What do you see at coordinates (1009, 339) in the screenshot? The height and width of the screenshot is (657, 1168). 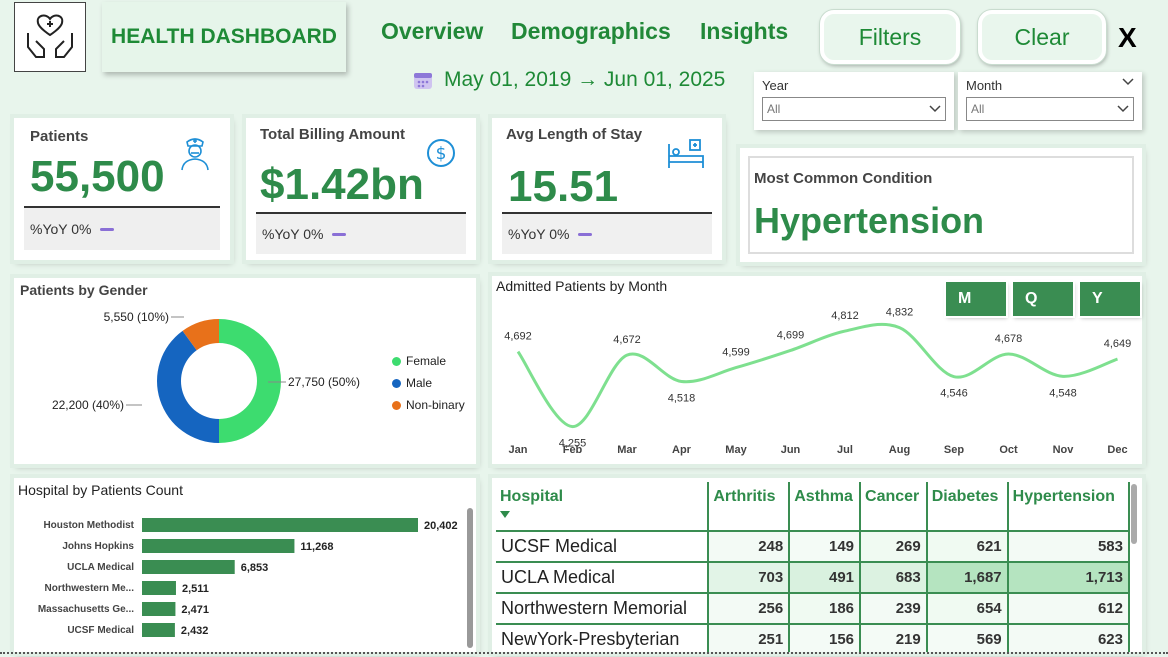 I see `line-data-label: 4,678` at bounding box center [1009, 339].